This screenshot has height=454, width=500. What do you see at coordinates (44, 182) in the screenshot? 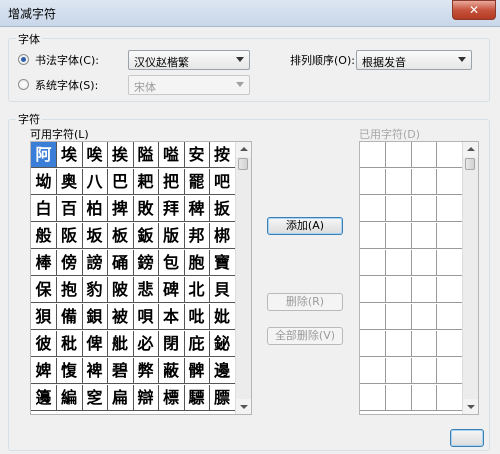
I see `char-cell: 坳` at bounding box center [44, 182].